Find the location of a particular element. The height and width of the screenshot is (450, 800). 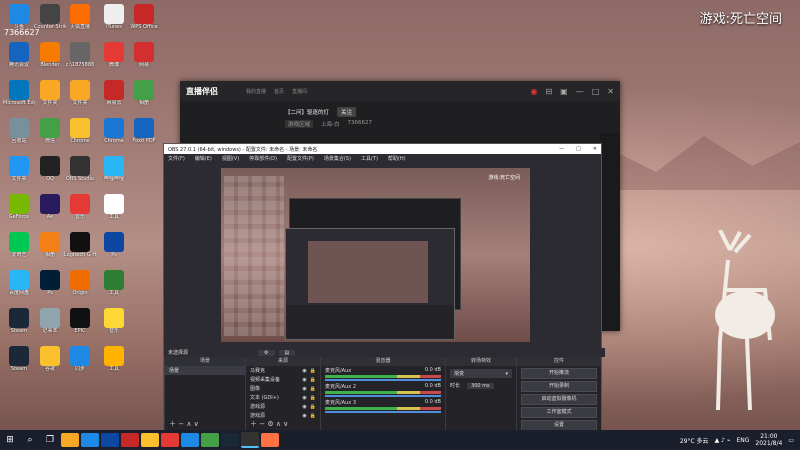

desktop-shortcut: 百度网盘 is located at coordinates (19, 288).